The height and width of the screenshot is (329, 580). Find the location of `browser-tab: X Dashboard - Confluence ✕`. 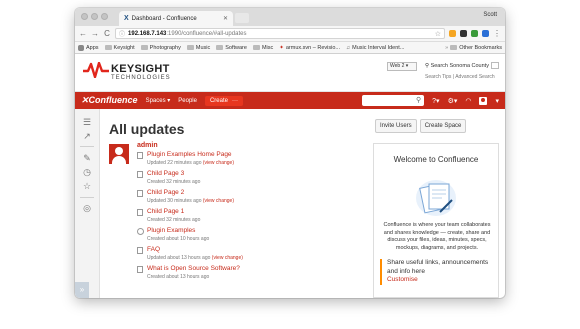

browser-tab: X Dashboard - Confluence ✕ is located at coordinates (176, 18).